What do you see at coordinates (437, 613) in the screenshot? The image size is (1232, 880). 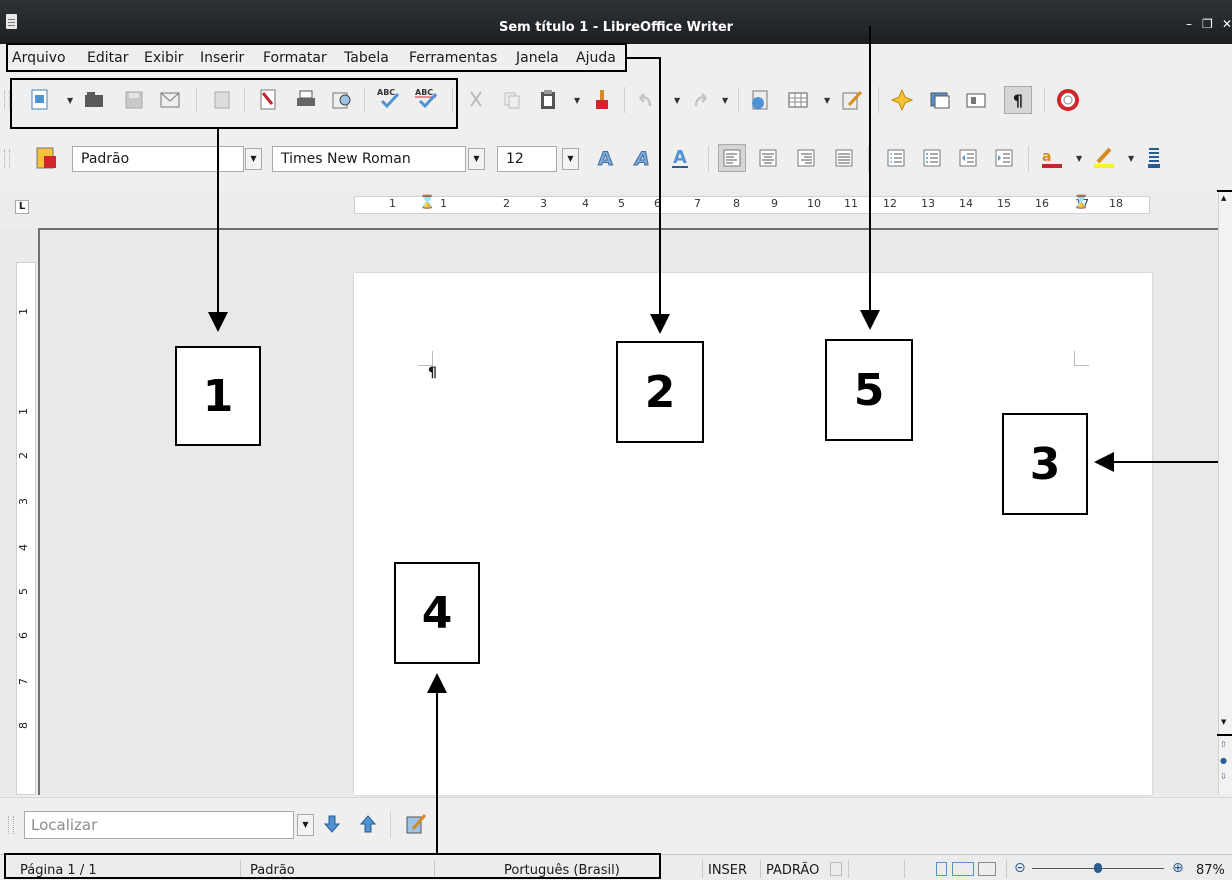 I see `annotation-label-4: 4` at bounding box center [437, 613].